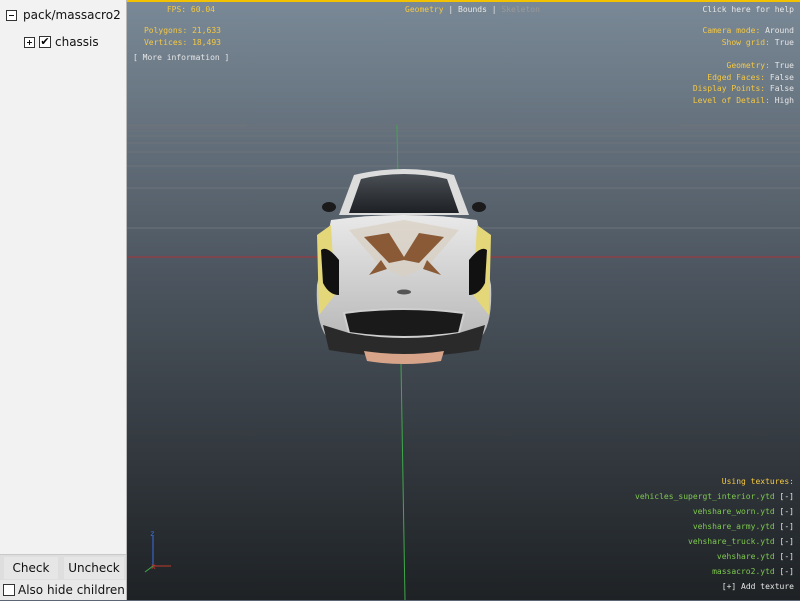 This screenshot has height=601, width=800. I want to click on level-of-detail-value: High, so click(784, 100).